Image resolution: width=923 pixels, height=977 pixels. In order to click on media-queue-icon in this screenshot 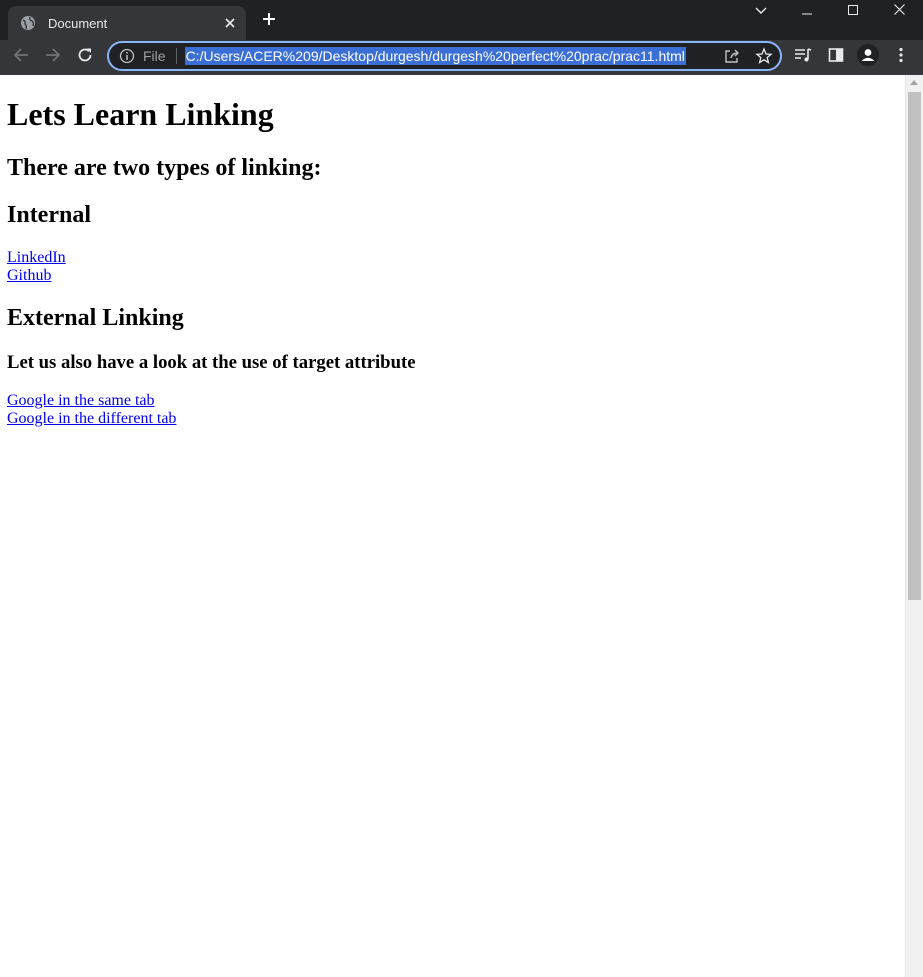, I will do `click(803, 57)`.